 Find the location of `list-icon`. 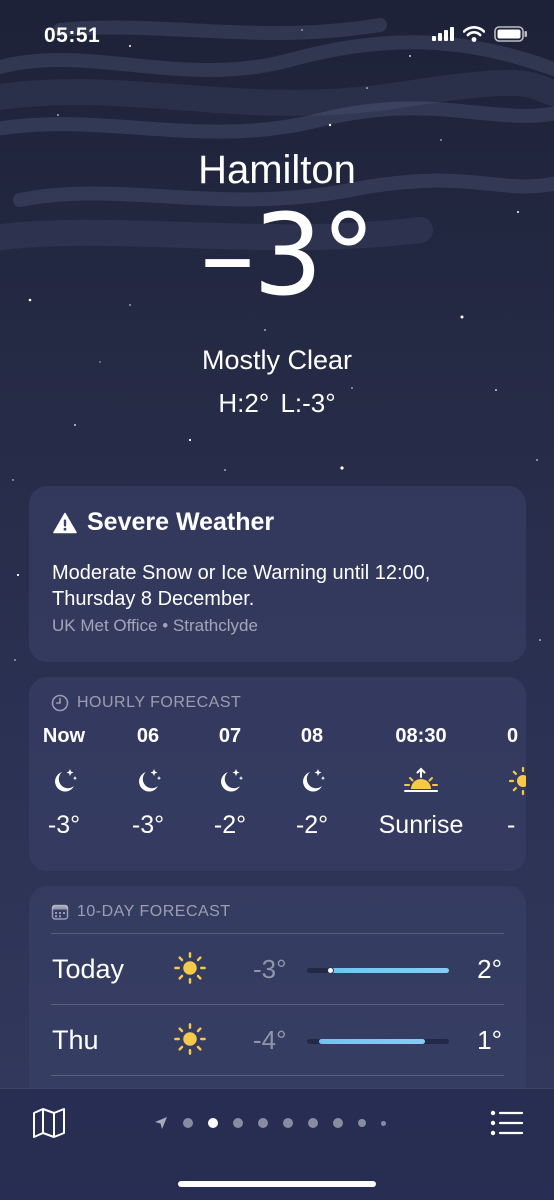

list-icon is located at coordinates (507, 1123).